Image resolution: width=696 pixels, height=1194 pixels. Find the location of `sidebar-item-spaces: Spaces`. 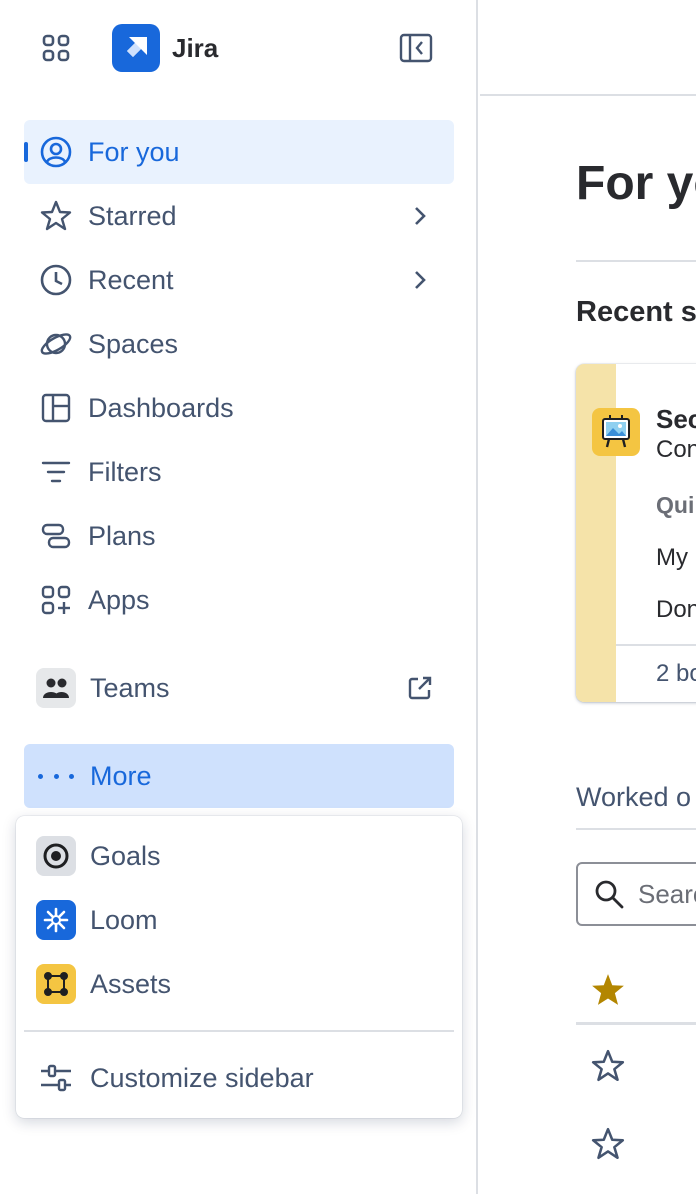

sidebar-item-spaces: Spaces is located at coordinates (239, 344).